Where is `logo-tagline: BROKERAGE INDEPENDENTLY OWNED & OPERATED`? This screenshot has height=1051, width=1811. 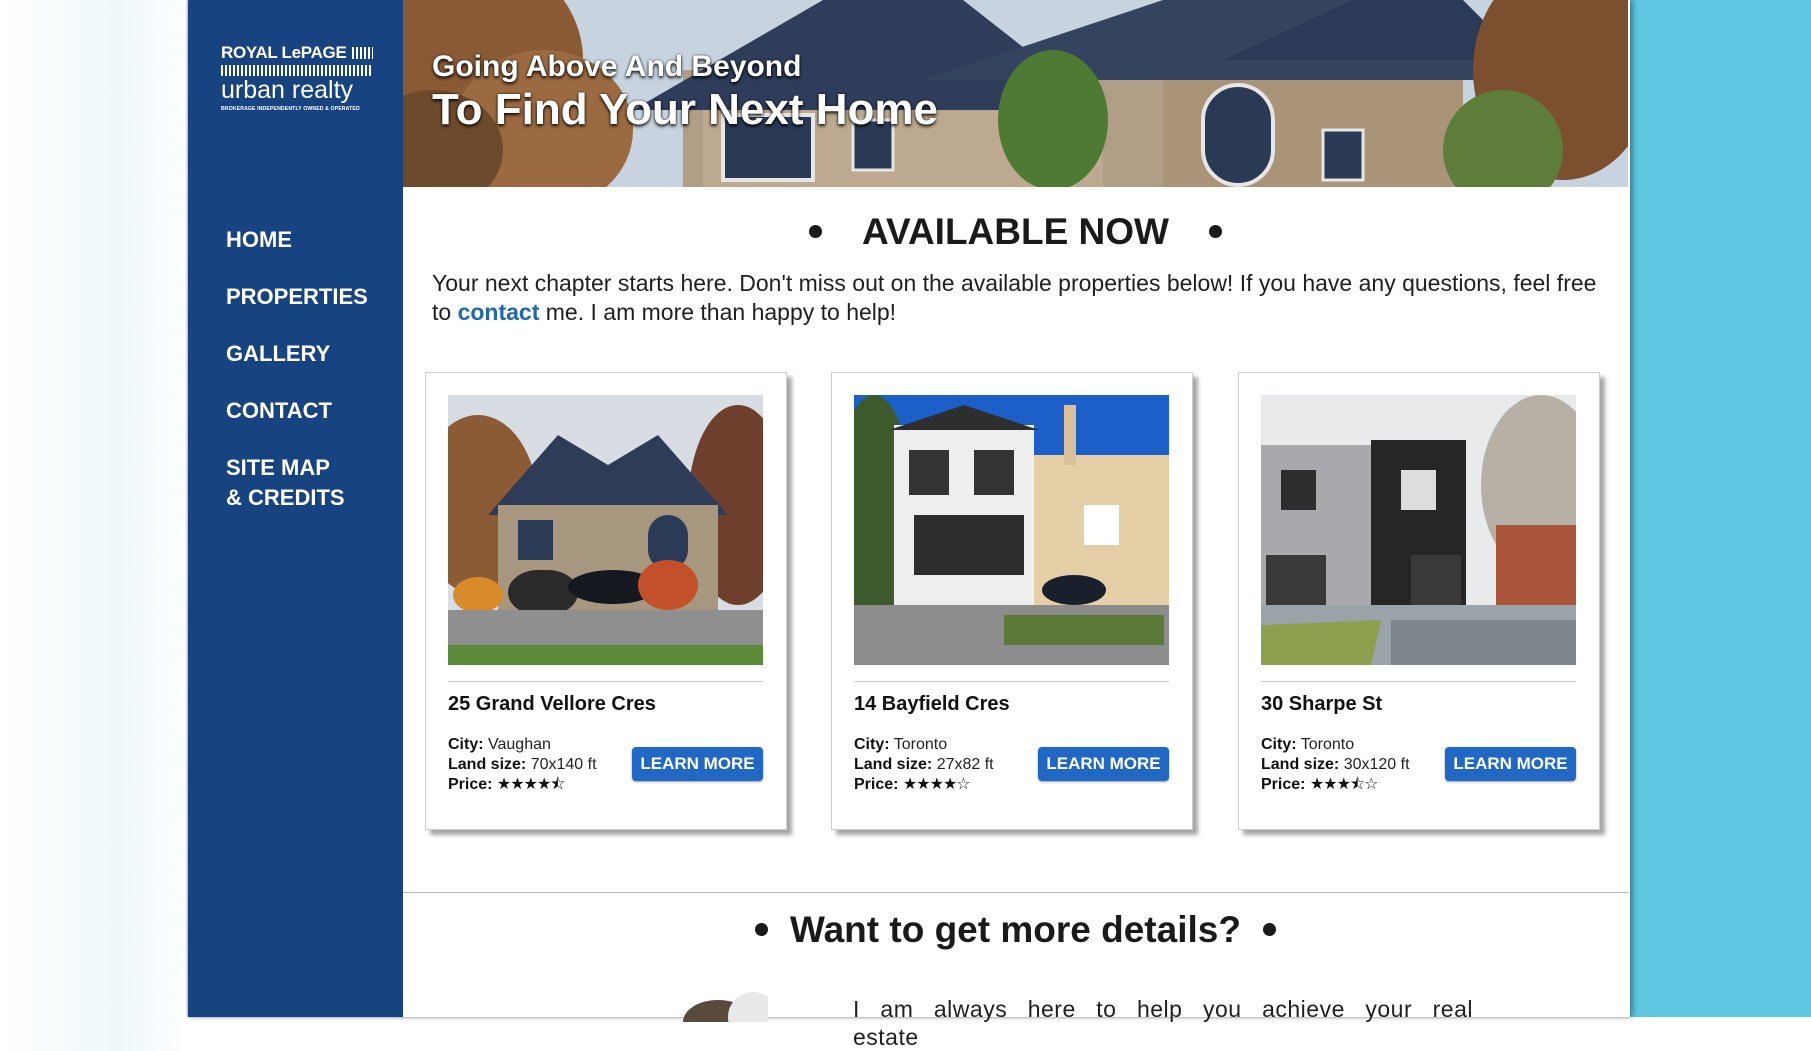 logo-tagline: BROKERAGE INDEPENDENTLY OWNED & OPERATED is located at coordinates (290, 109).